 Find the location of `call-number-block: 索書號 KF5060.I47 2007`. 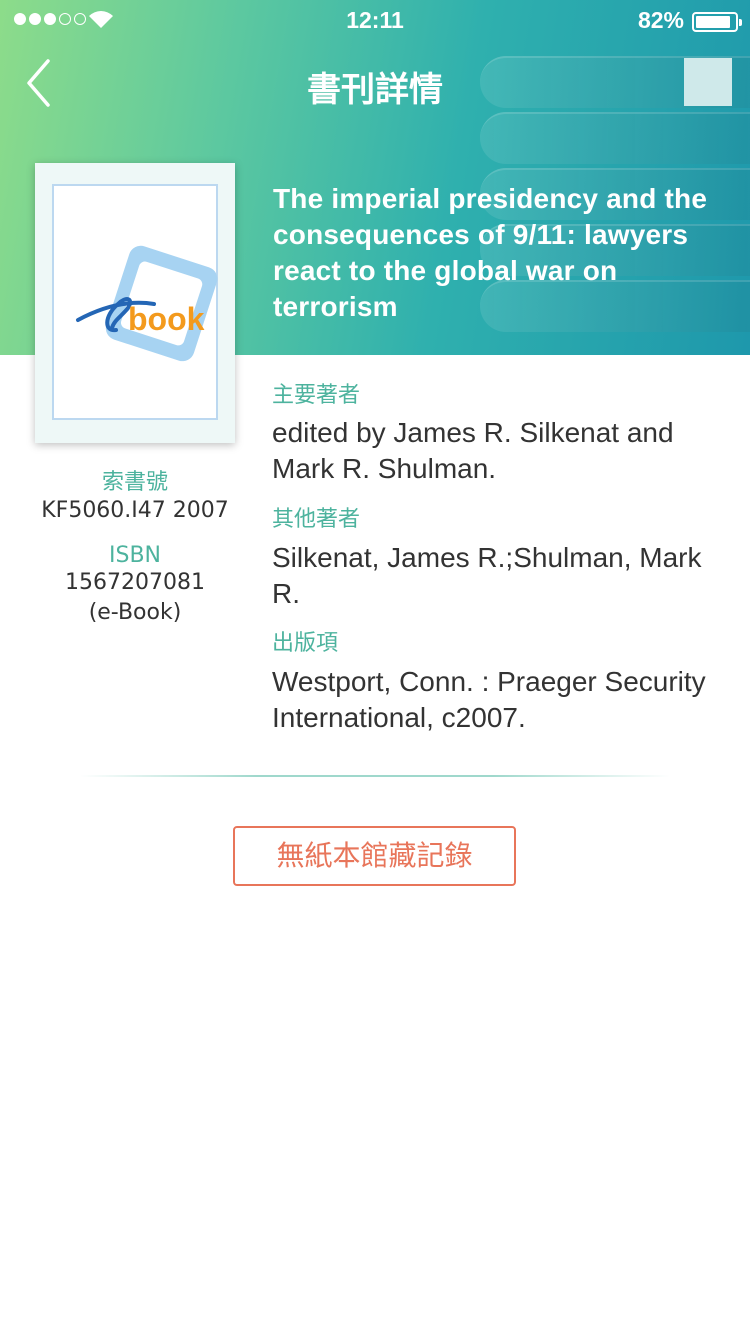

call-number-block: 索書號 KF5060.I47 2007 is located at coordinates (135, 495).